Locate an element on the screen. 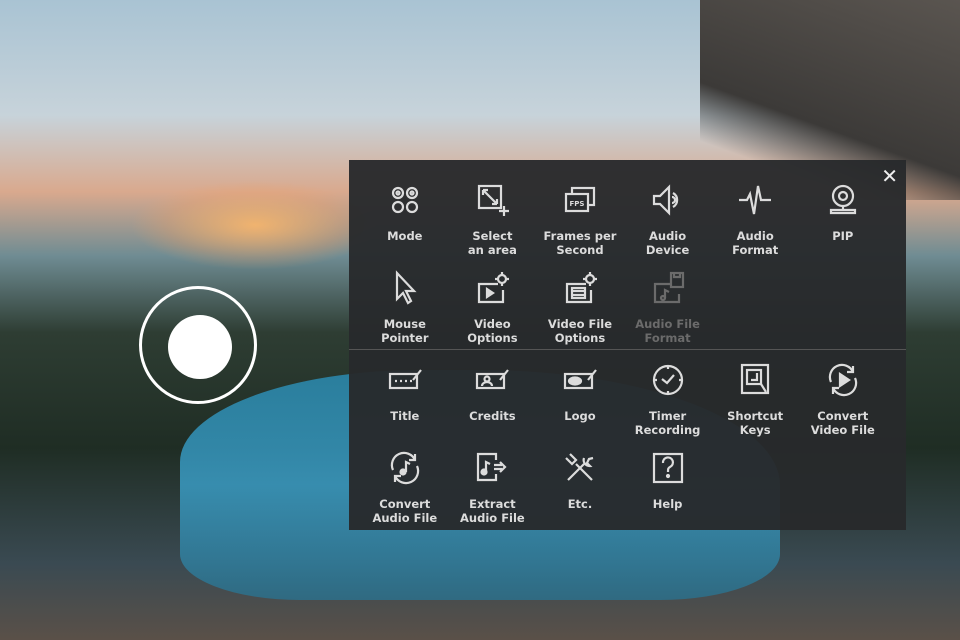 This screenshot has height=640, width=960. record-button is located at coordinates (198, 345).